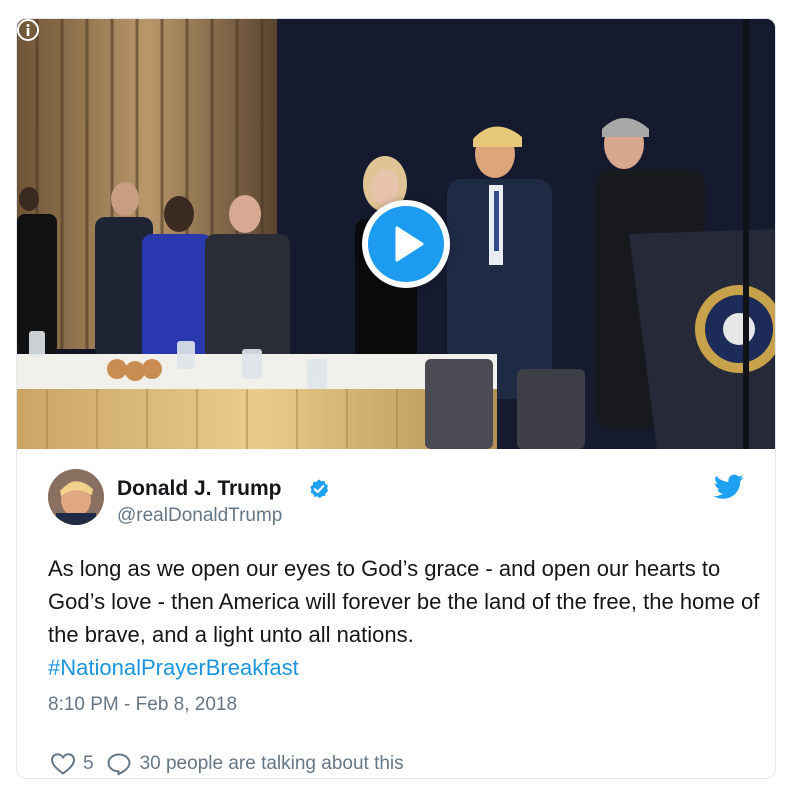 The width and height of the screenshot is (799, 799). I want to click on heart-icon, so click(63, 764).